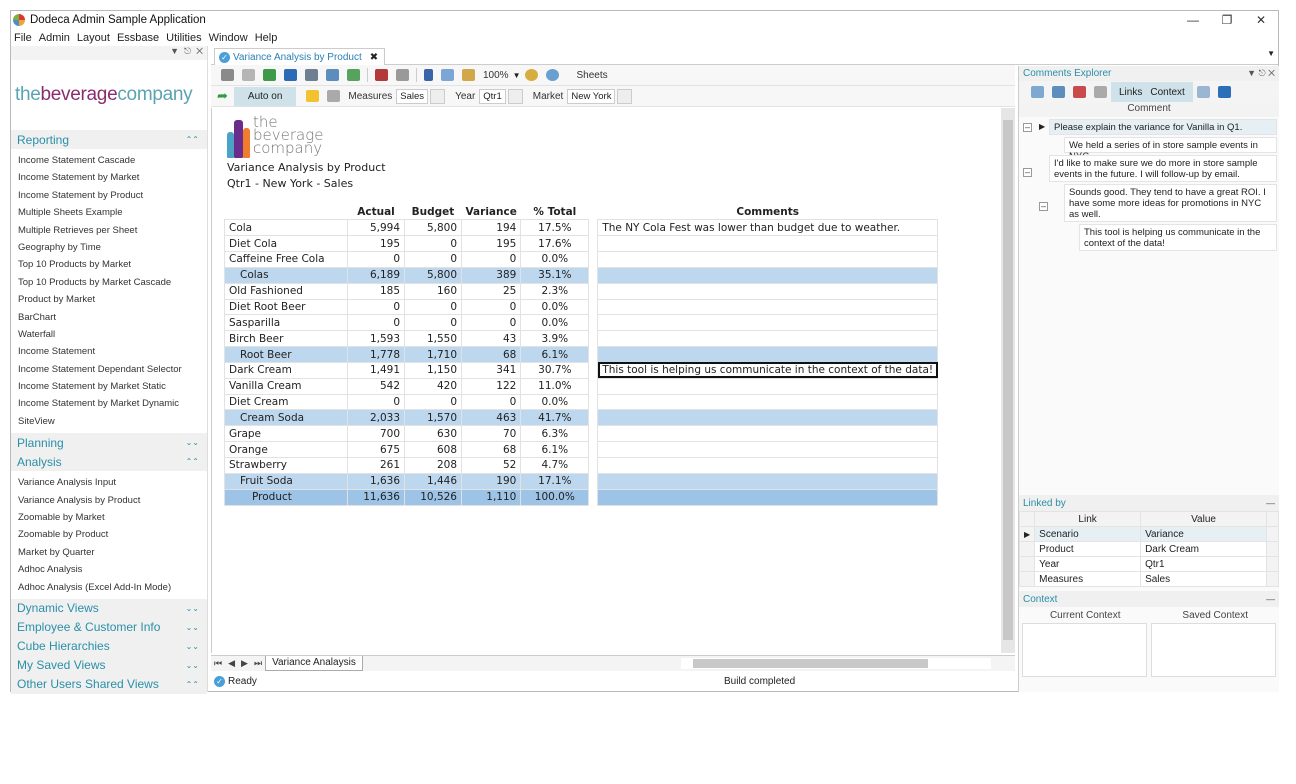 The width and height of the screenshot is (1296, 784). What do you see at coordinates (109, 160) in the screenshot?
I see `nav-item: Income Statement Cascade` at bounding box center [109, 160].